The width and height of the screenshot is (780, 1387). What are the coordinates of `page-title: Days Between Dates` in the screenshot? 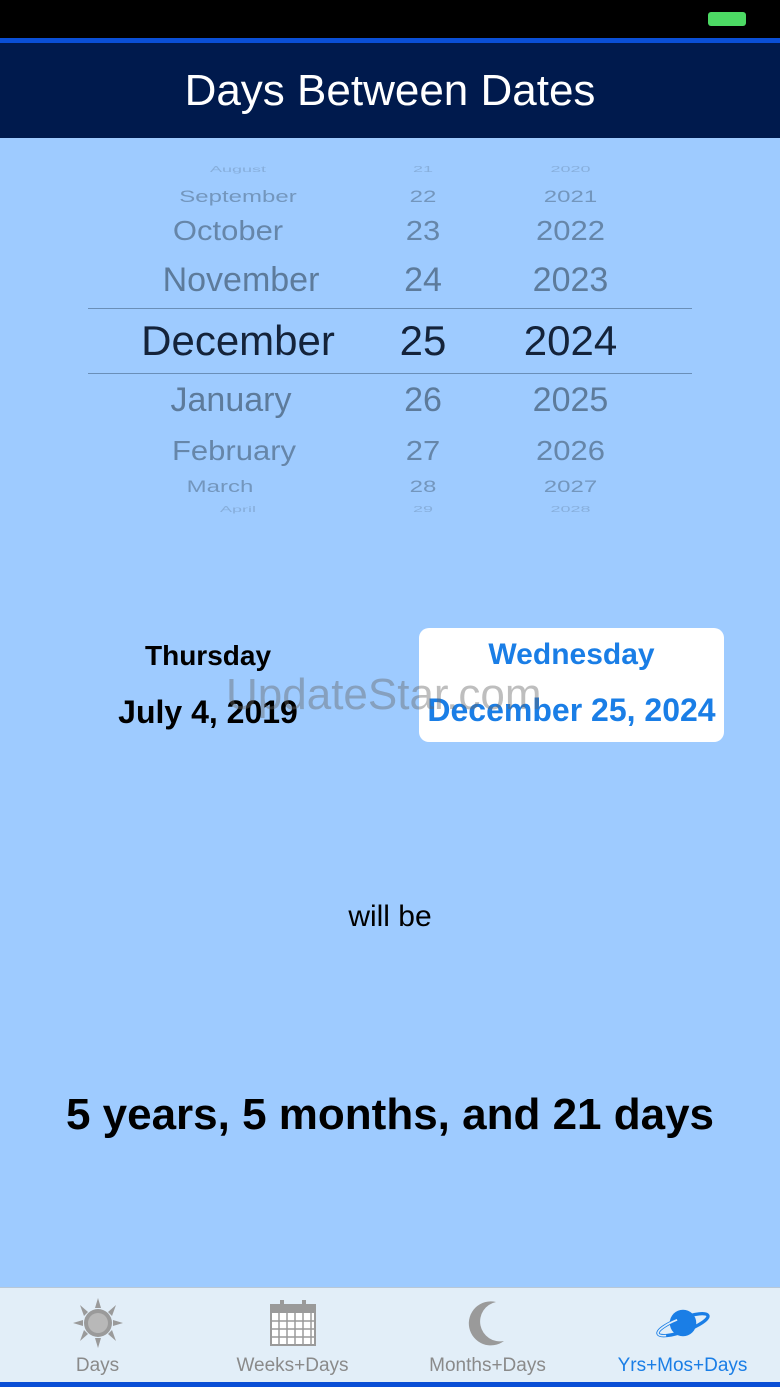 It's located at (390, 90).